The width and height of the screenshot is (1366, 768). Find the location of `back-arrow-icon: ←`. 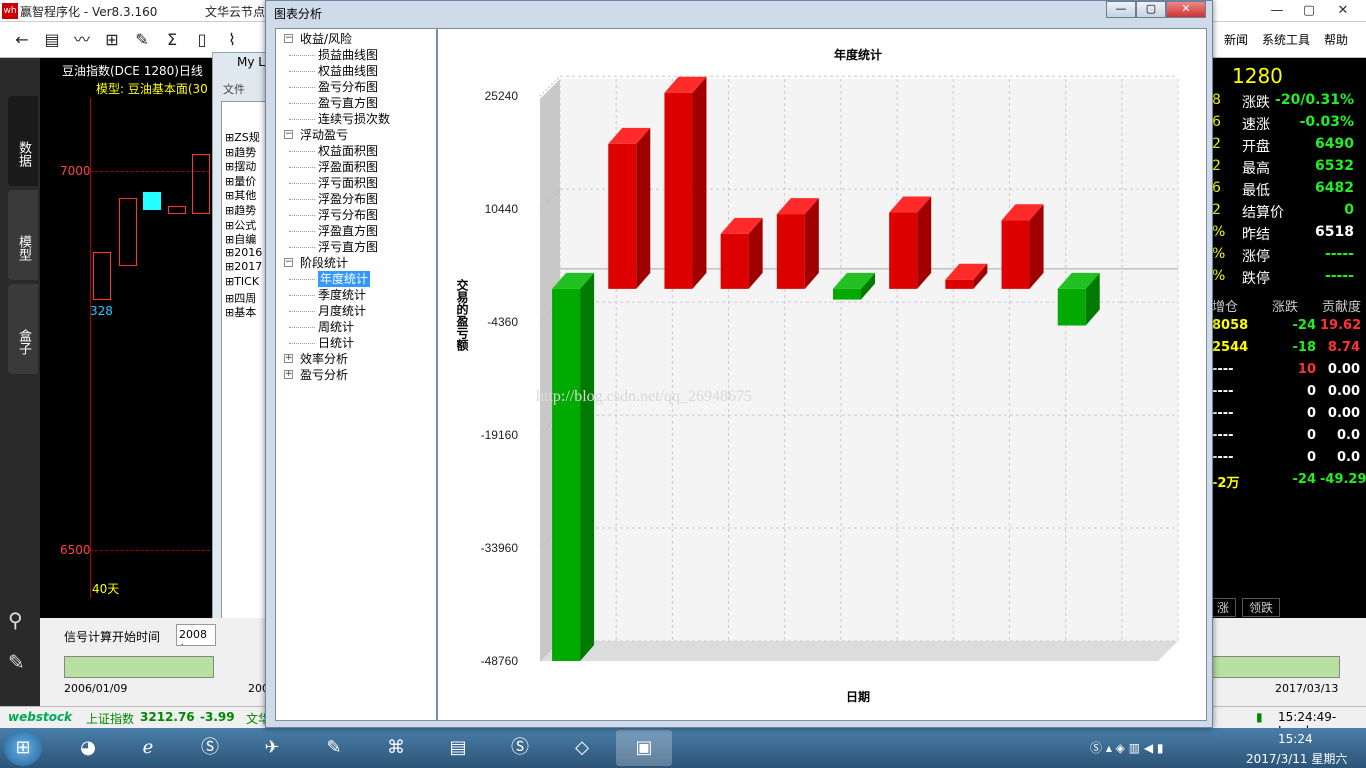

back-arrow-icon: ← is located at coordinates (22, 40).